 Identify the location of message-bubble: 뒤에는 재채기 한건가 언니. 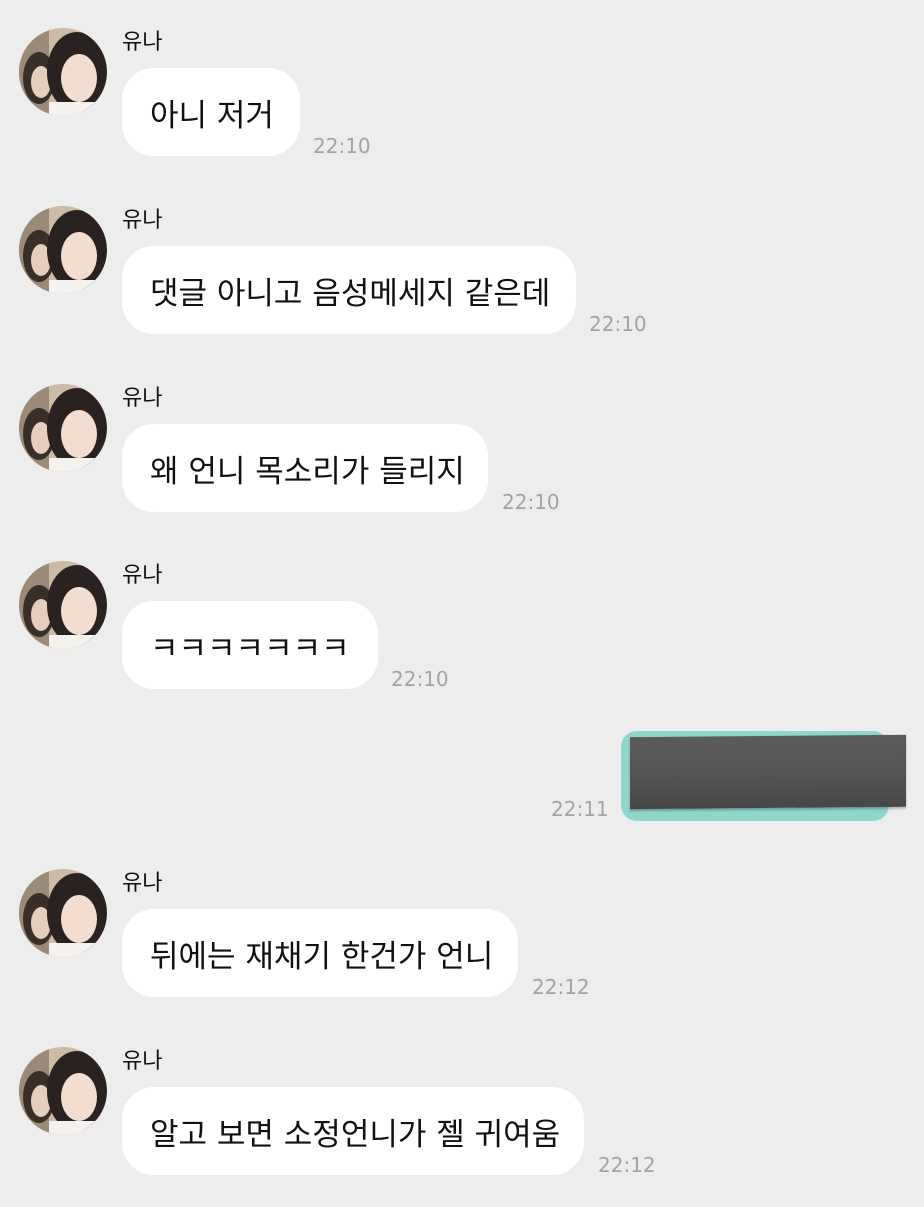
(320, 953).